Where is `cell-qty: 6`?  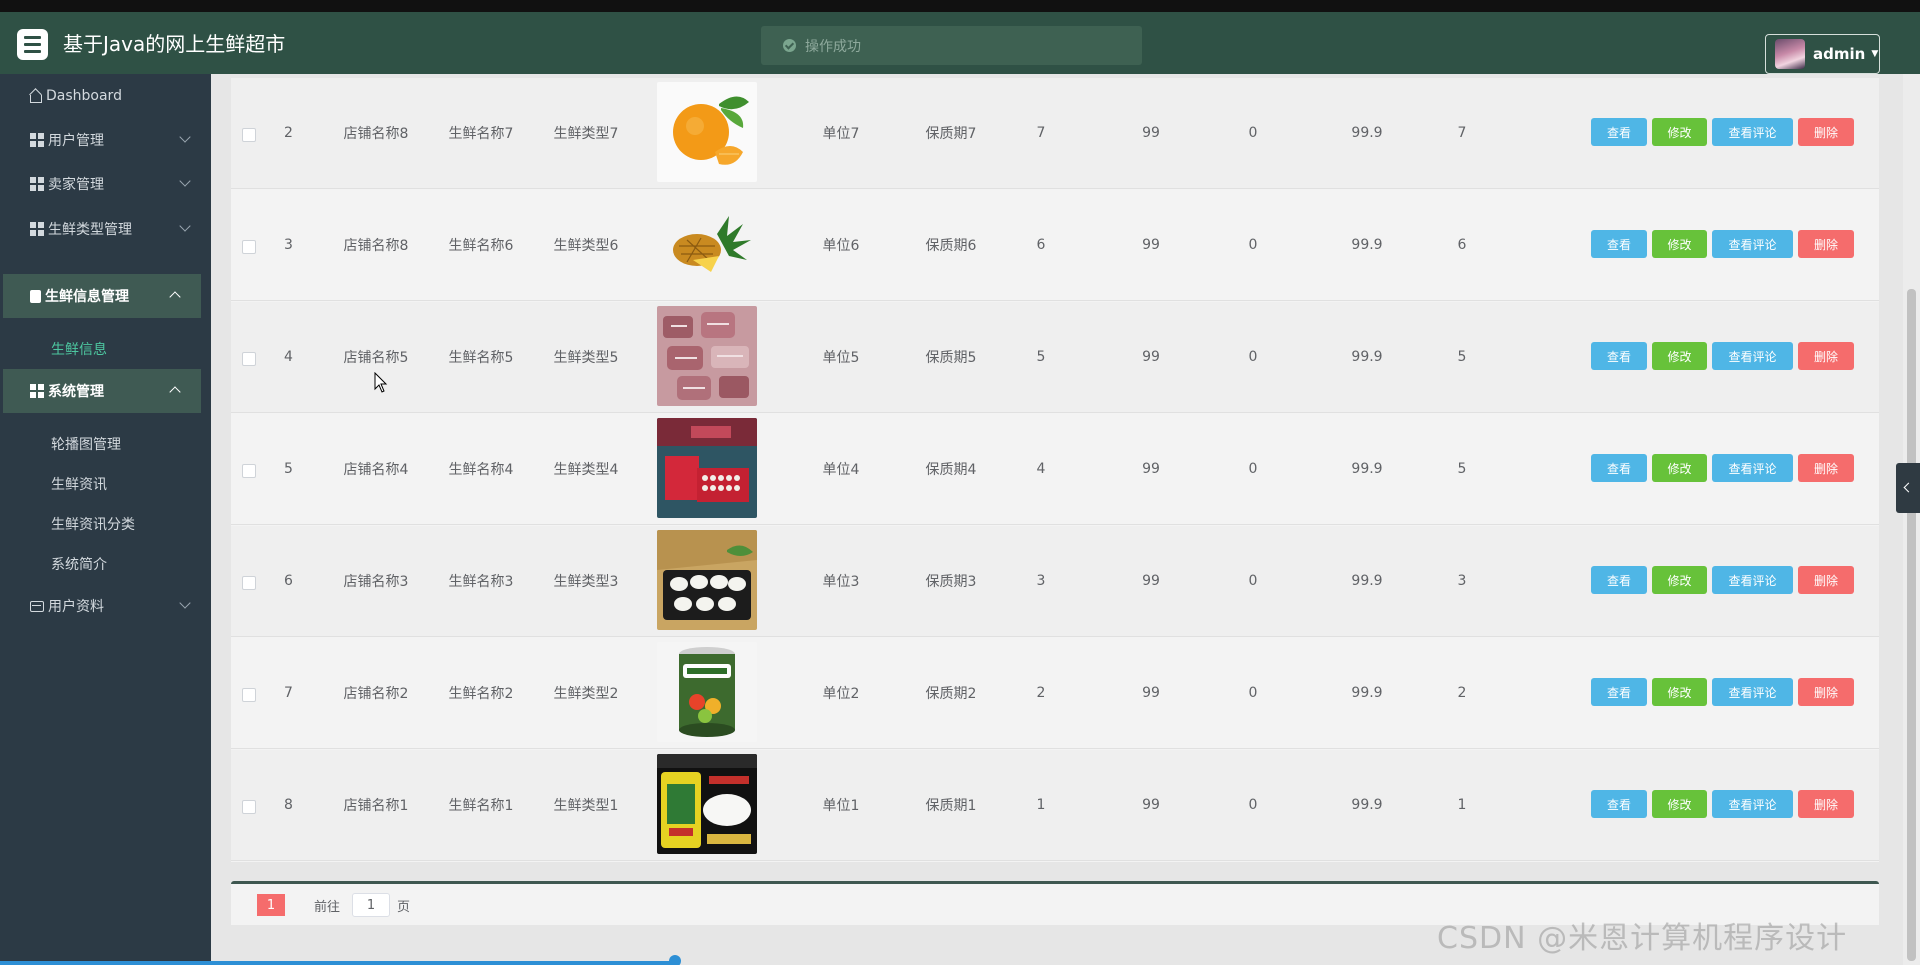 cell-qty: 6 is located at coordinates (1041, 245).